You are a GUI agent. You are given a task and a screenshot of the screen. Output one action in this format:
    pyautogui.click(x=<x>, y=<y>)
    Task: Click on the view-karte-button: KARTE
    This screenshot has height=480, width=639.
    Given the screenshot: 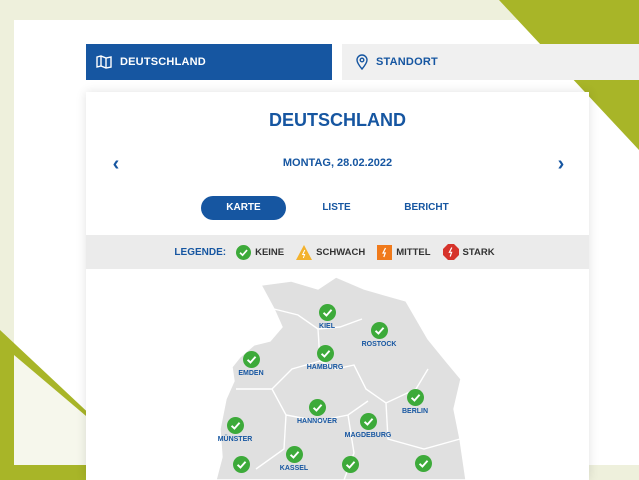 What is the action you would take?
    pyautogui.click(x=243, y=208)
    